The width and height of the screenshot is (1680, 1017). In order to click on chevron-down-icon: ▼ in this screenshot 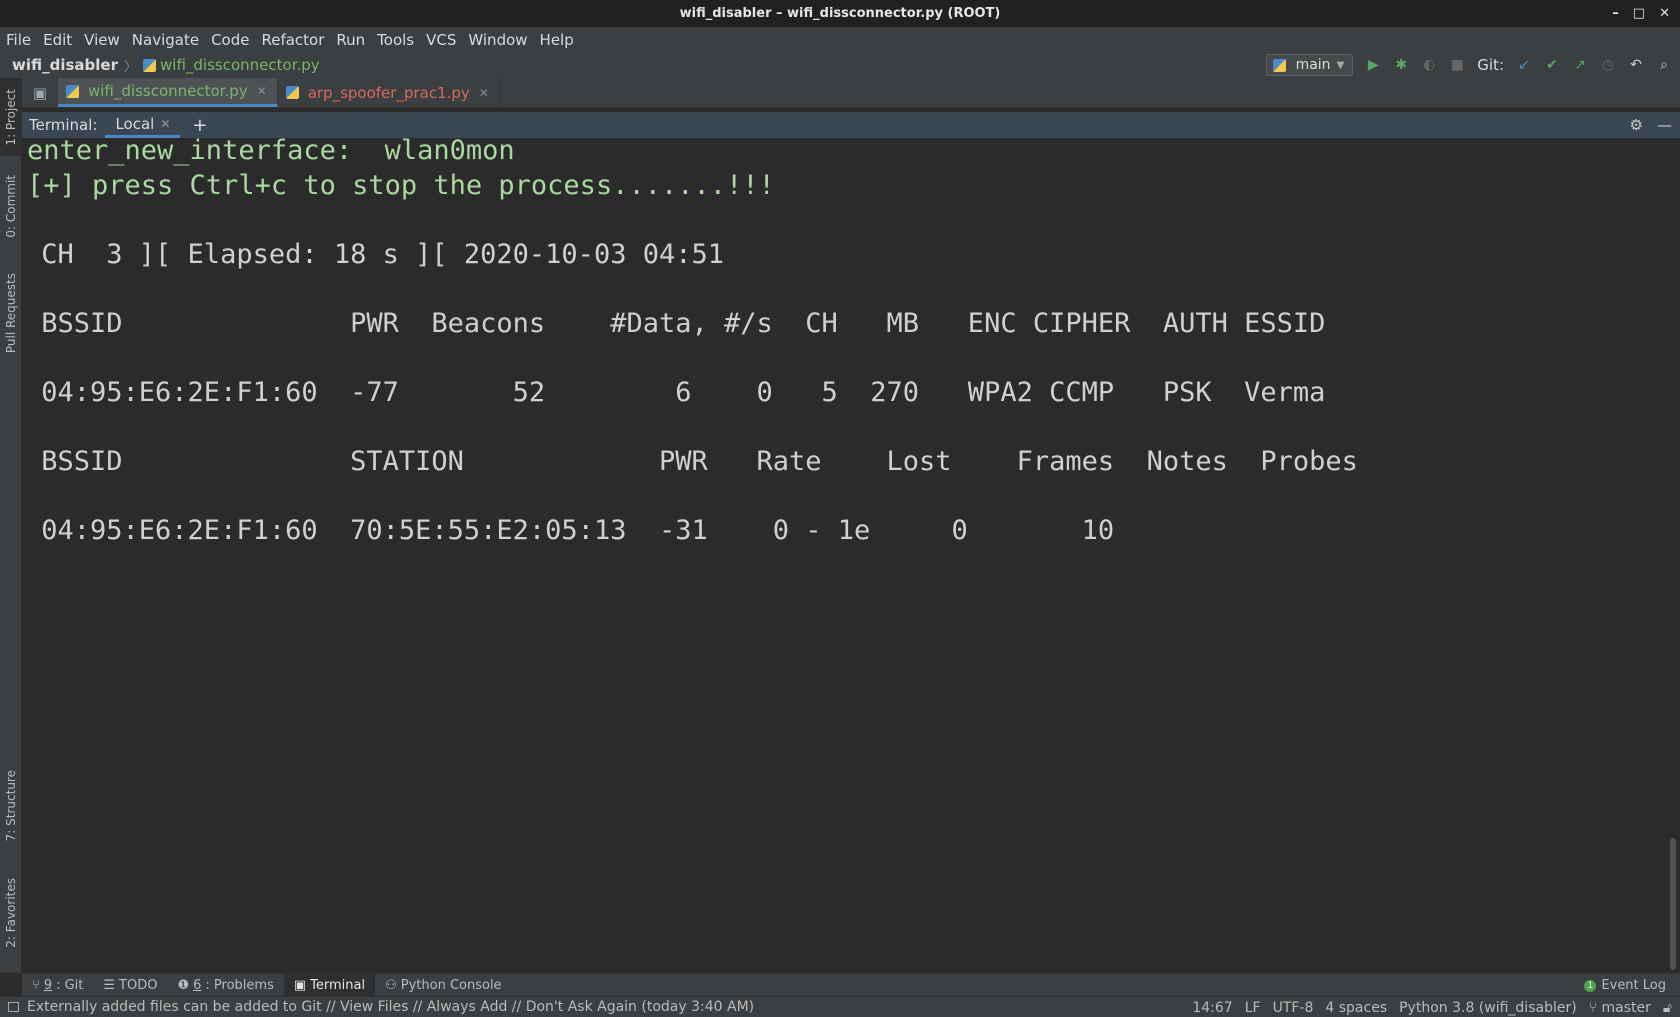, I will do `click(1340, 65)`.